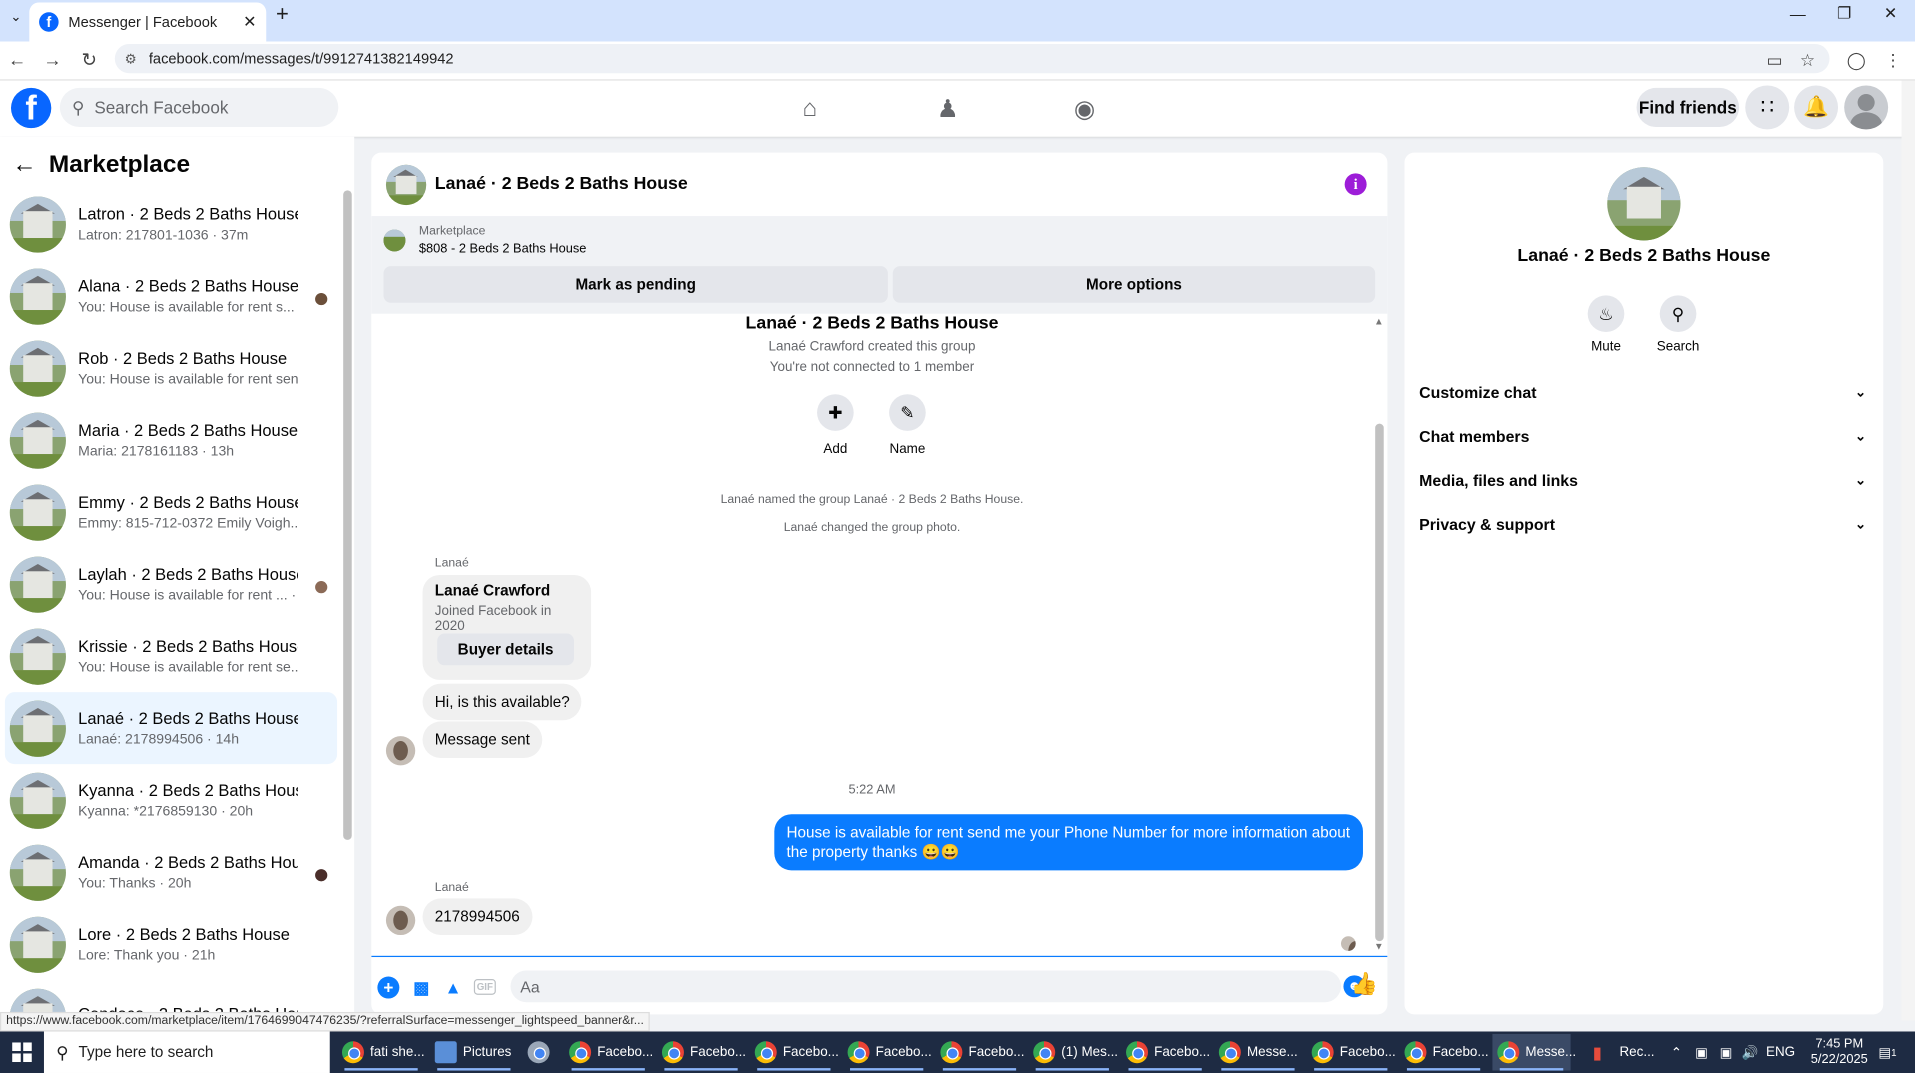 The width and height of the screenshot is (1915, 1073). What do you see at coordinates (1498, 479) in the screenshot?
I see `row-label: Media, files and links` at bounding box center [1498, 479].